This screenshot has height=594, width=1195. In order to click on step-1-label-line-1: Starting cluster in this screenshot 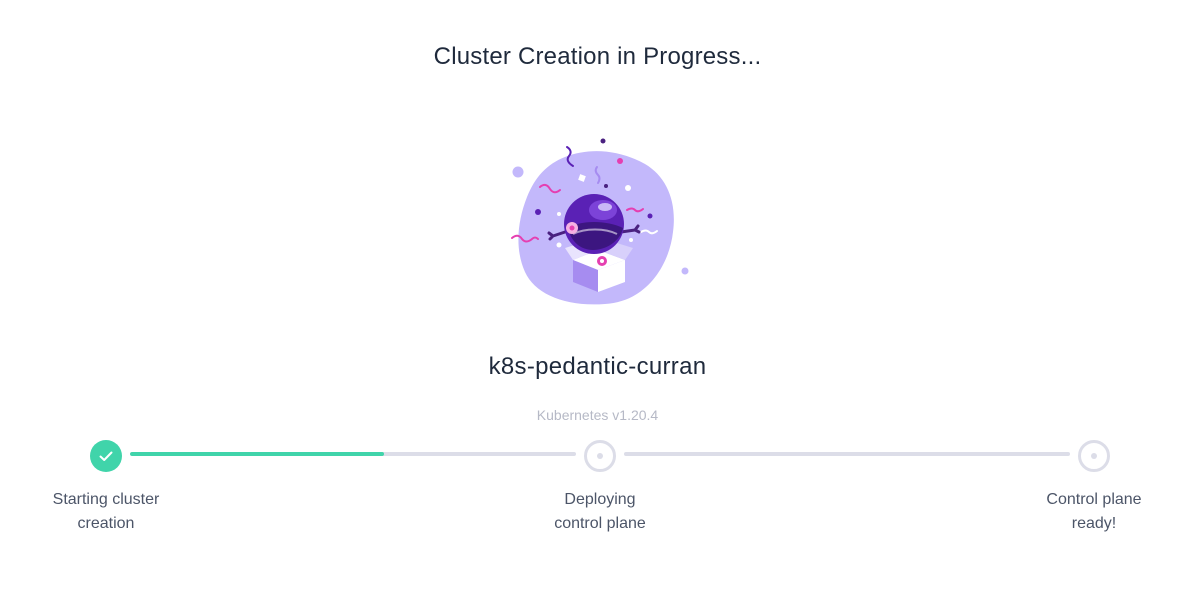, I will do `click(106, 499)`.